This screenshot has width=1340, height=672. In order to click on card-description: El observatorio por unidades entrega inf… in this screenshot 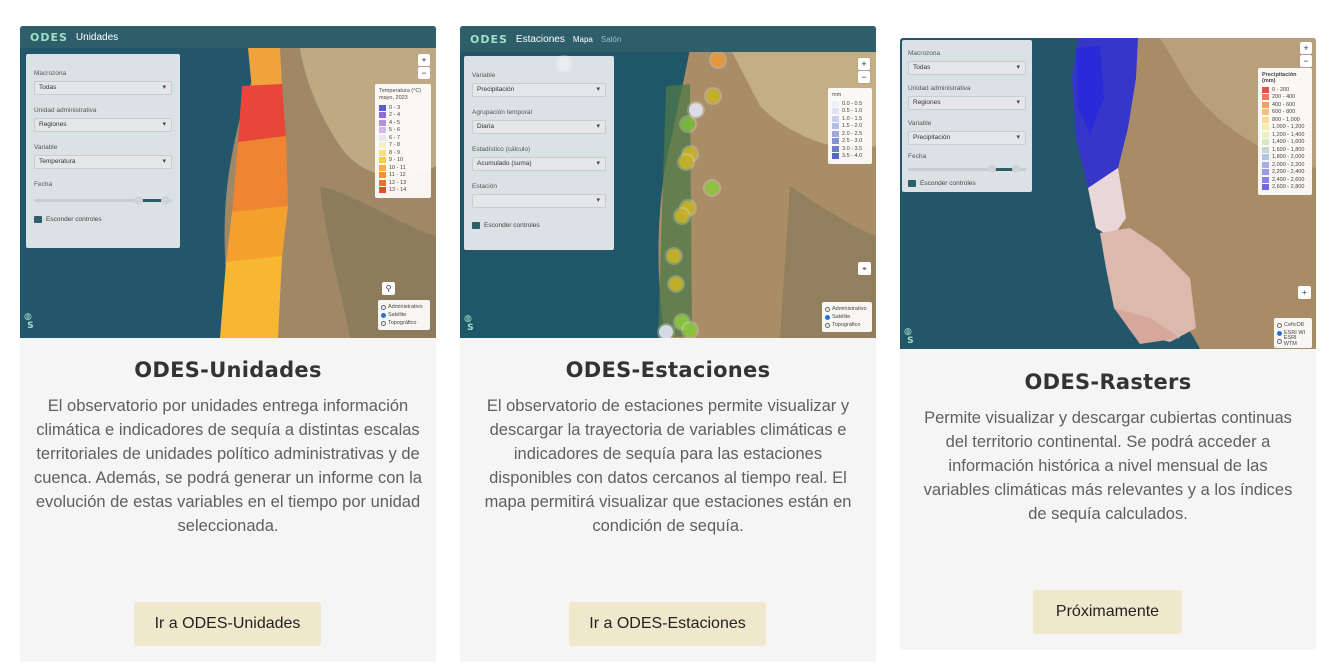, I will do `click(228, 466)`.